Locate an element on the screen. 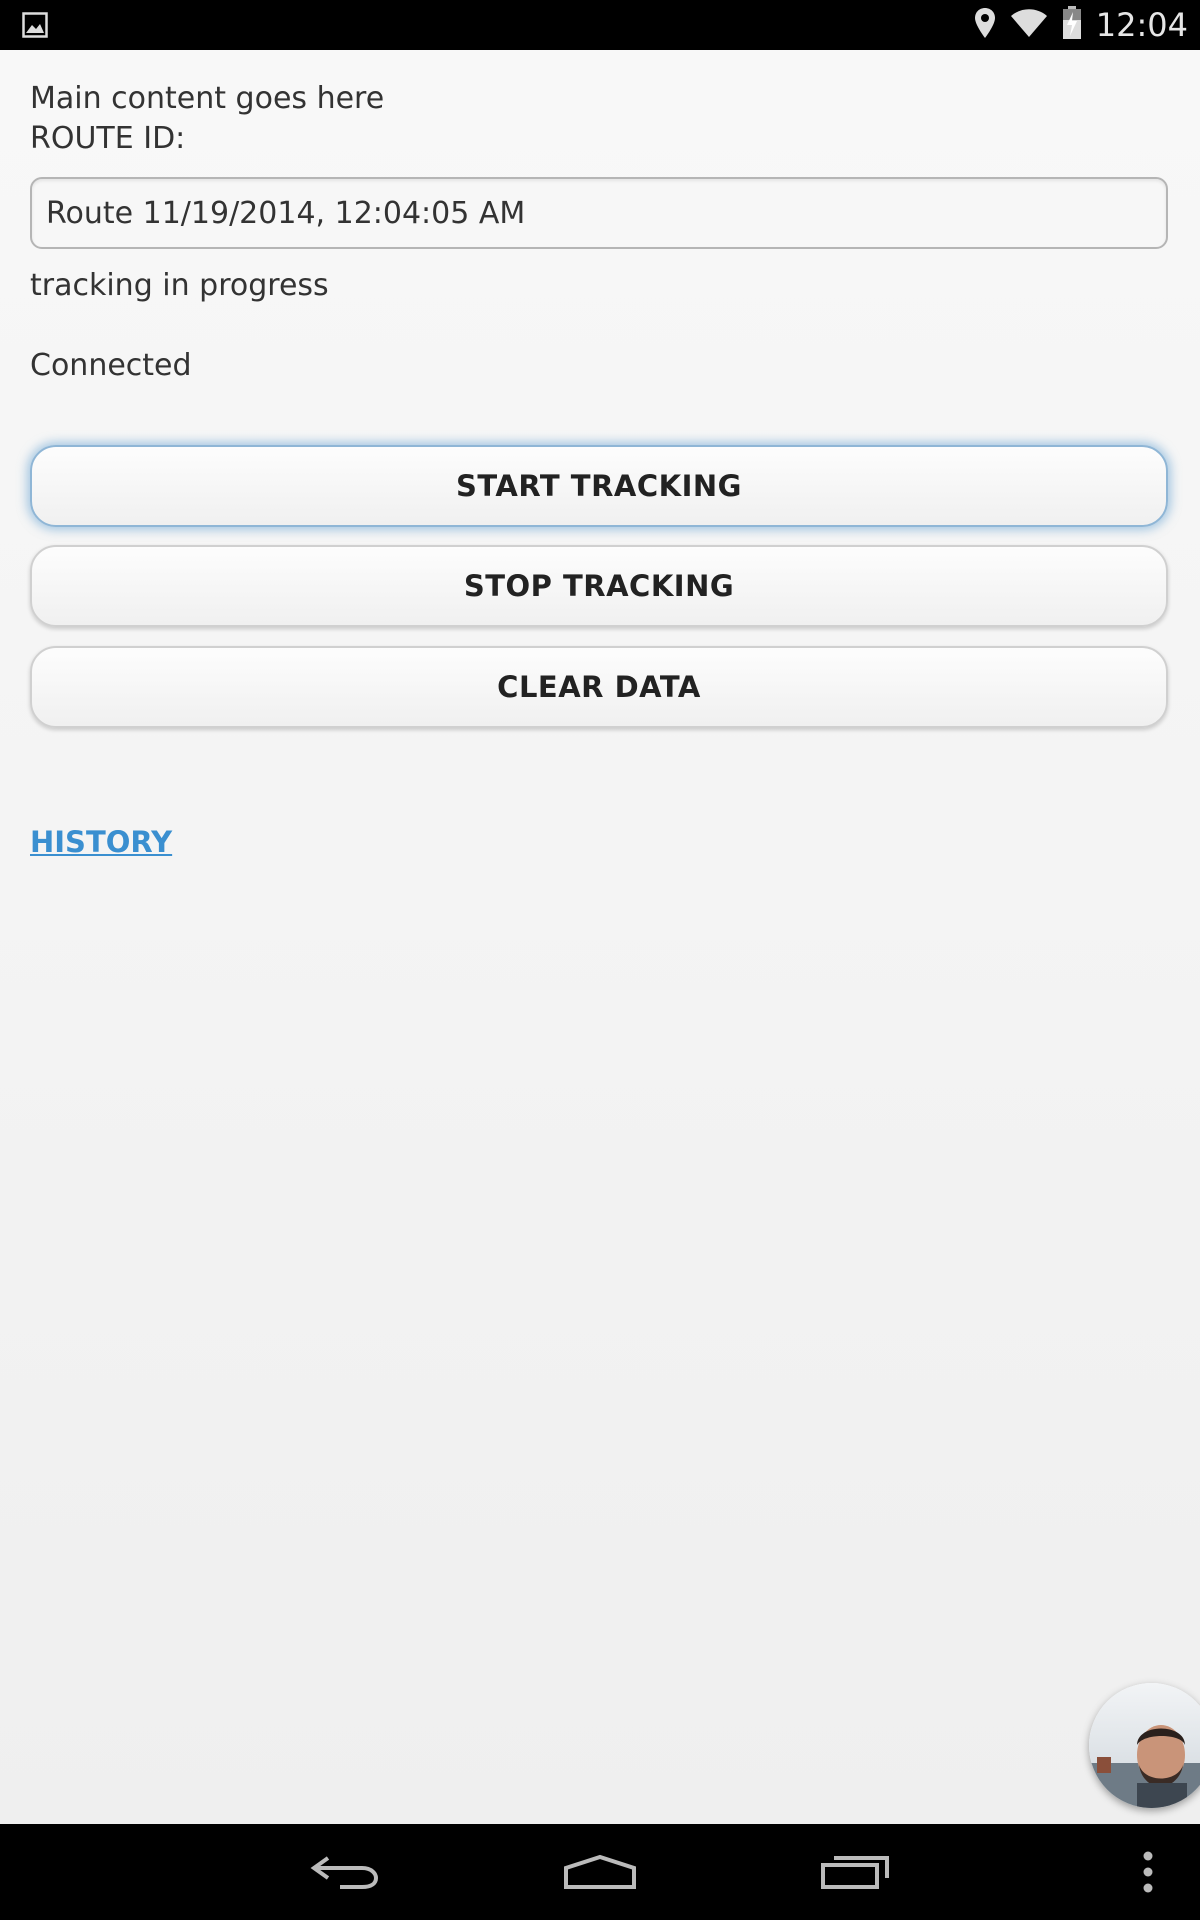 This screenshot has width=1200, height=1920. status-clock: 12:04 is located at coordinates (1141, 25).